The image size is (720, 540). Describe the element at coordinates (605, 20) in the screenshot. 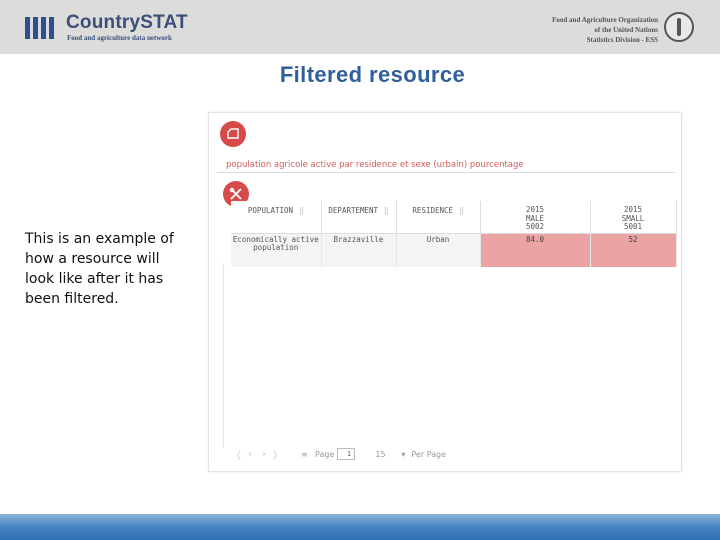

I see `fao-line-1: Food and Agriculture Organization` at that location.